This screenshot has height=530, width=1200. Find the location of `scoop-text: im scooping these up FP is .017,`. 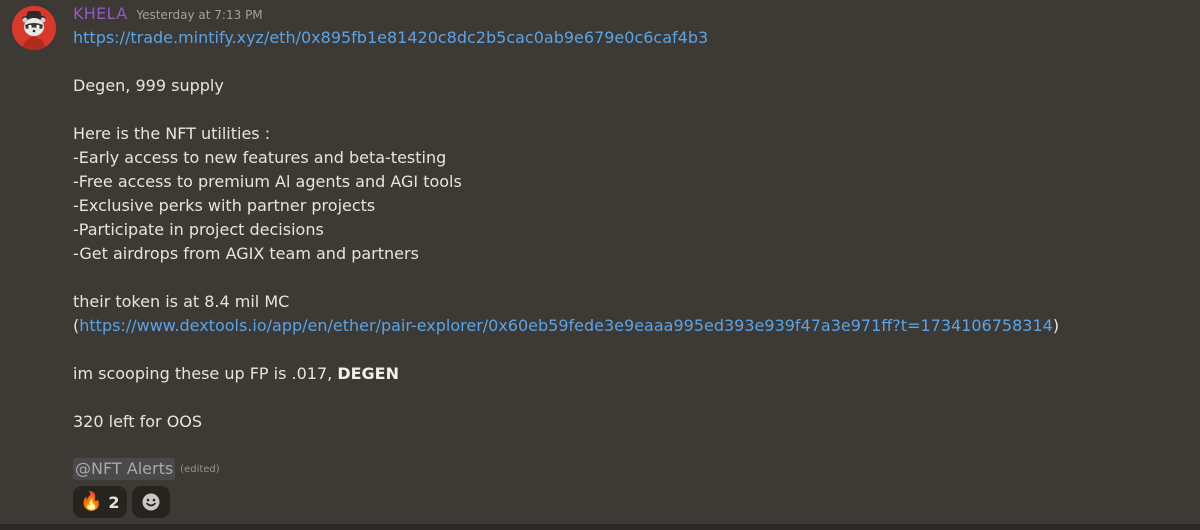

scoop-text: im scooping these up FP is .017, is located at coordinates (205, 373).